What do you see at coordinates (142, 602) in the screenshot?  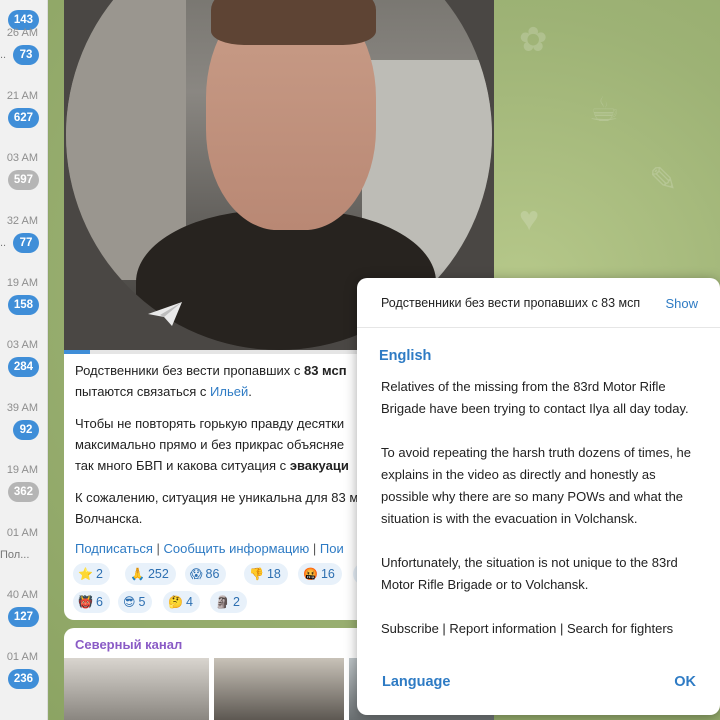 I see `reaction-count: 5` at bounding box center [142, 602].